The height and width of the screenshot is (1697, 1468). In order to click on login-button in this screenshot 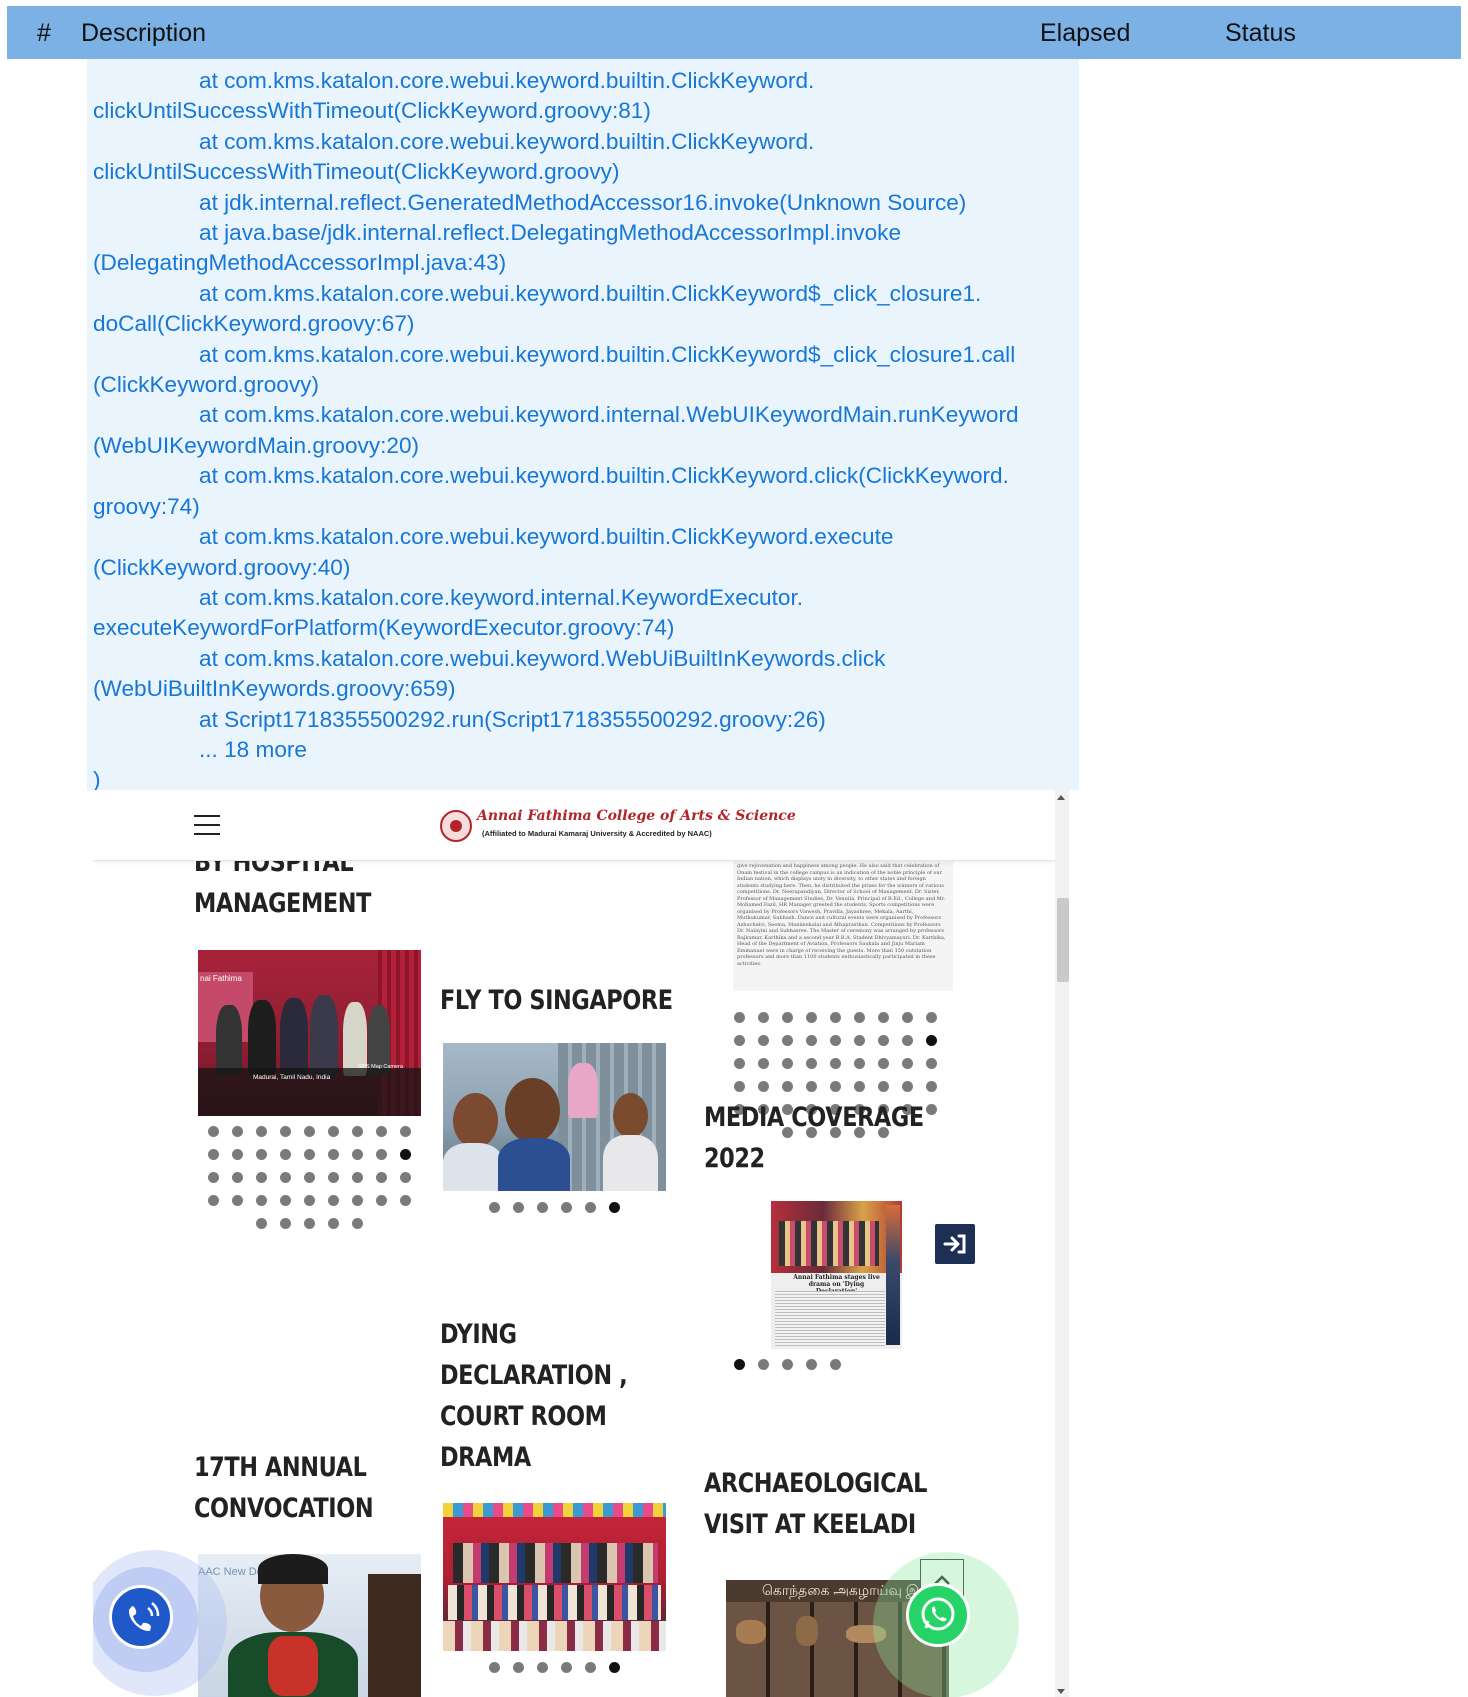, I will do `click(955, 1244)`.